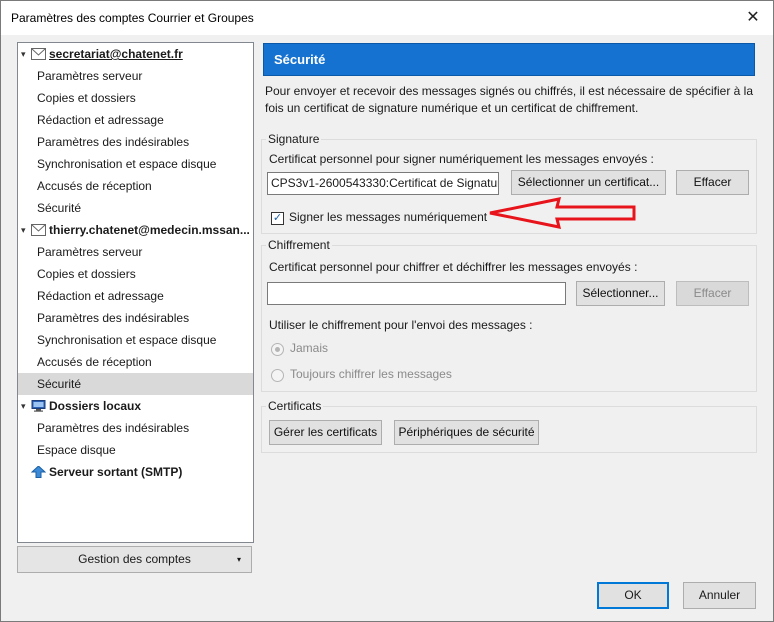 The image size is (774, 622). What do you see at coordinates (116, 472) in the screenshot?
I see `smtp-label: Serveur sortant (SMTP)` at bounding box center [116, 472].